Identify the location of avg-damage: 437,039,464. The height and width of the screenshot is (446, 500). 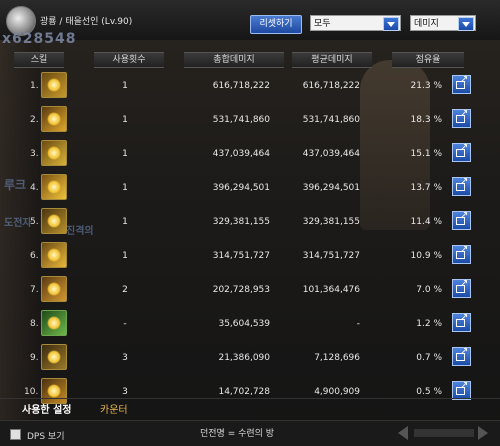
(331, 154).